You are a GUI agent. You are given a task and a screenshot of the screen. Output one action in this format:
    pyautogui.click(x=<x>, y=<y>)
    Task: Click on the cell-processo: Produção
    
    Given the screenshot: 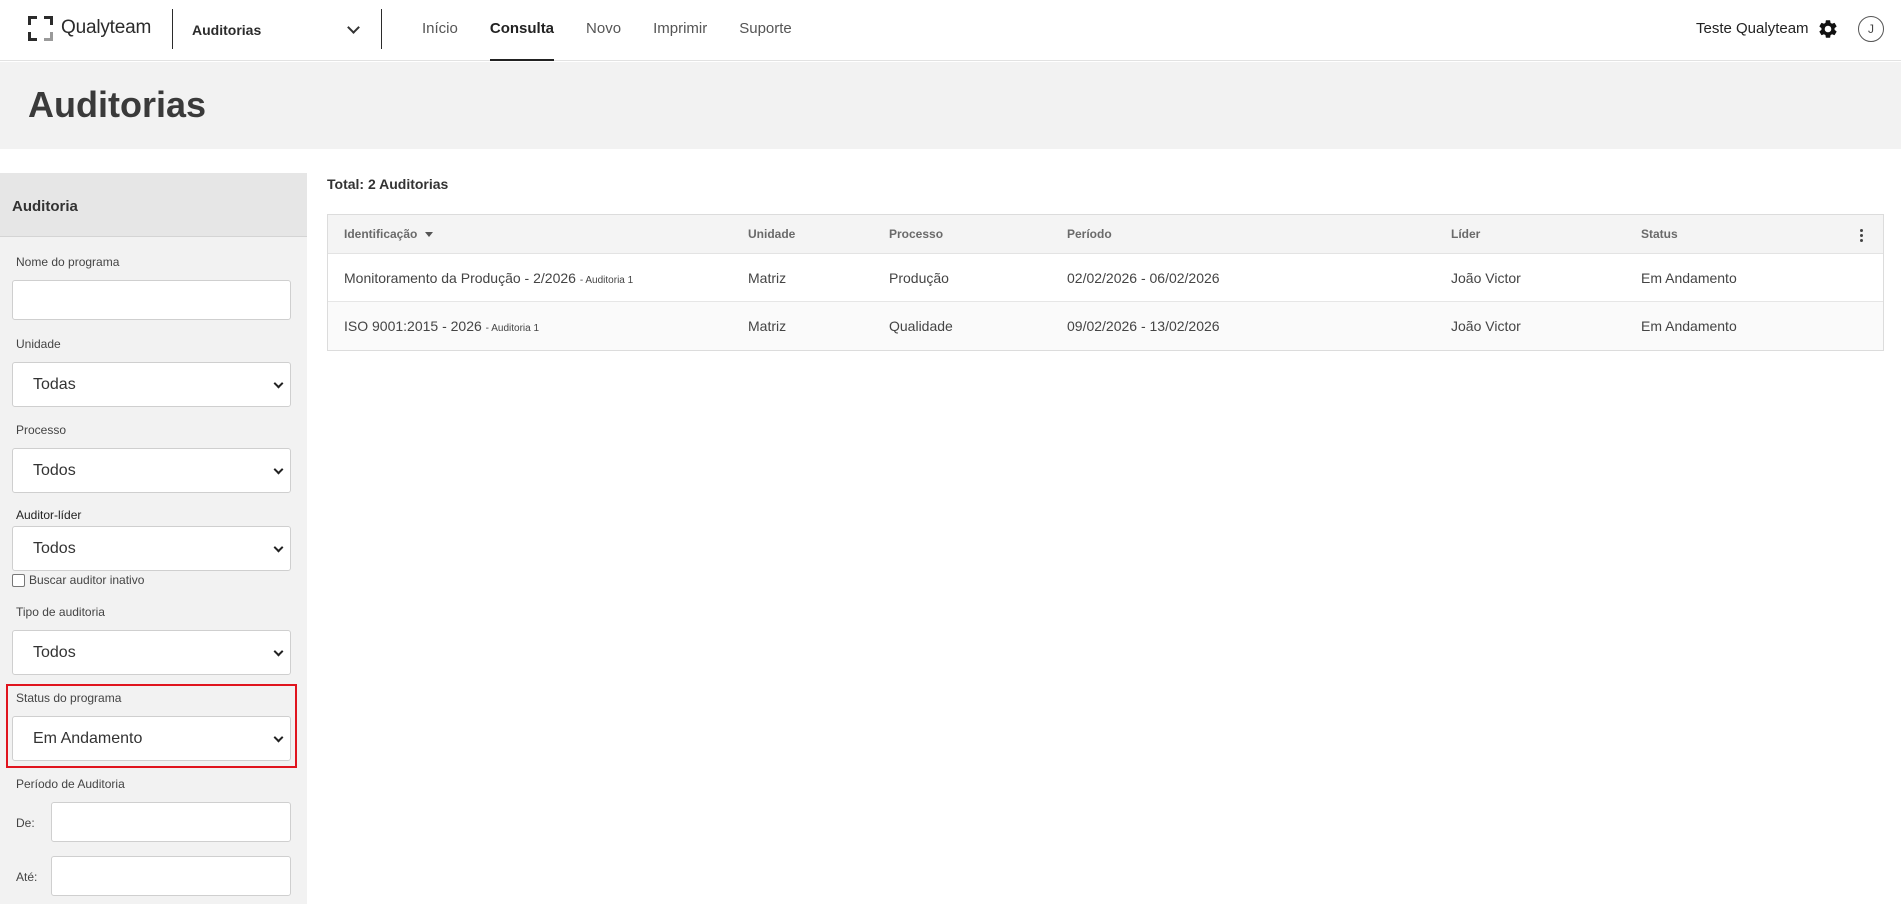 What is the action you would take?
    pyautogui.click(x=919, y=278)
    